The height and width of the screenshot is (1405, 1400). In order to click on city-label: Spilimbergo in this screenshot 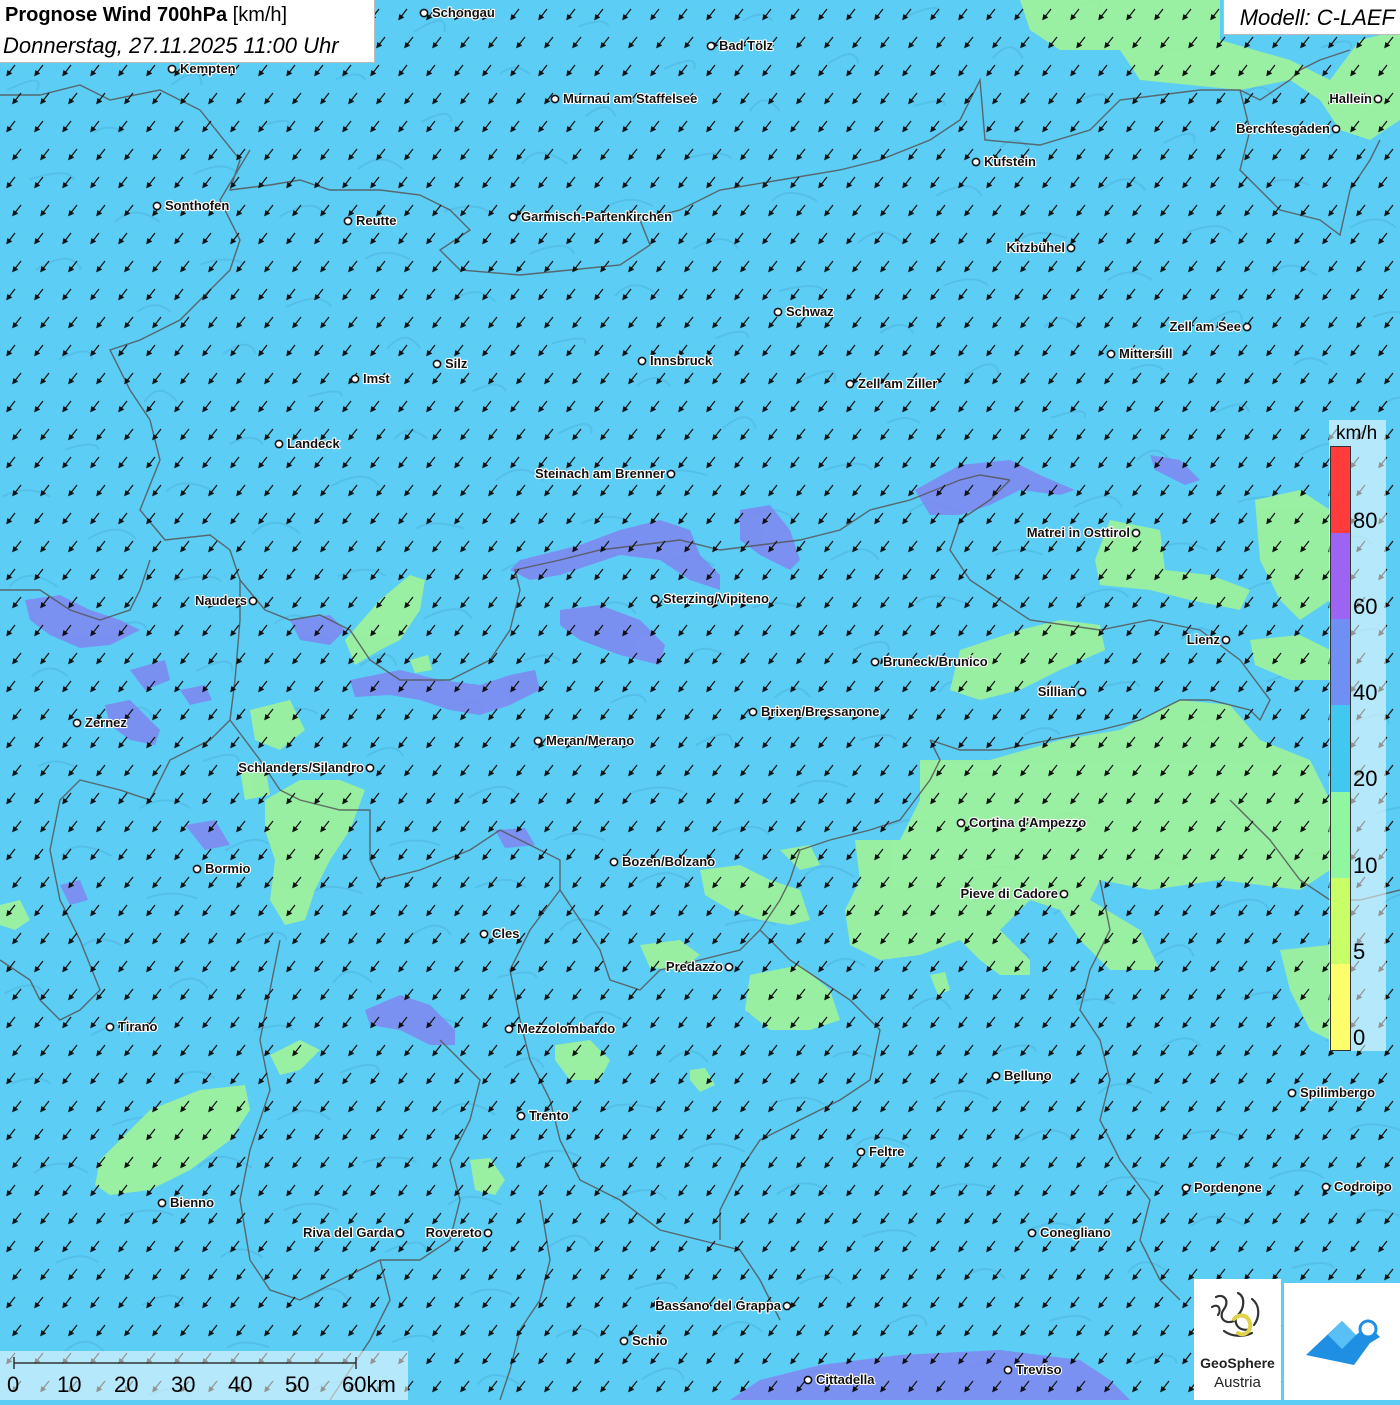, I will do `click(1337, 1092)`.